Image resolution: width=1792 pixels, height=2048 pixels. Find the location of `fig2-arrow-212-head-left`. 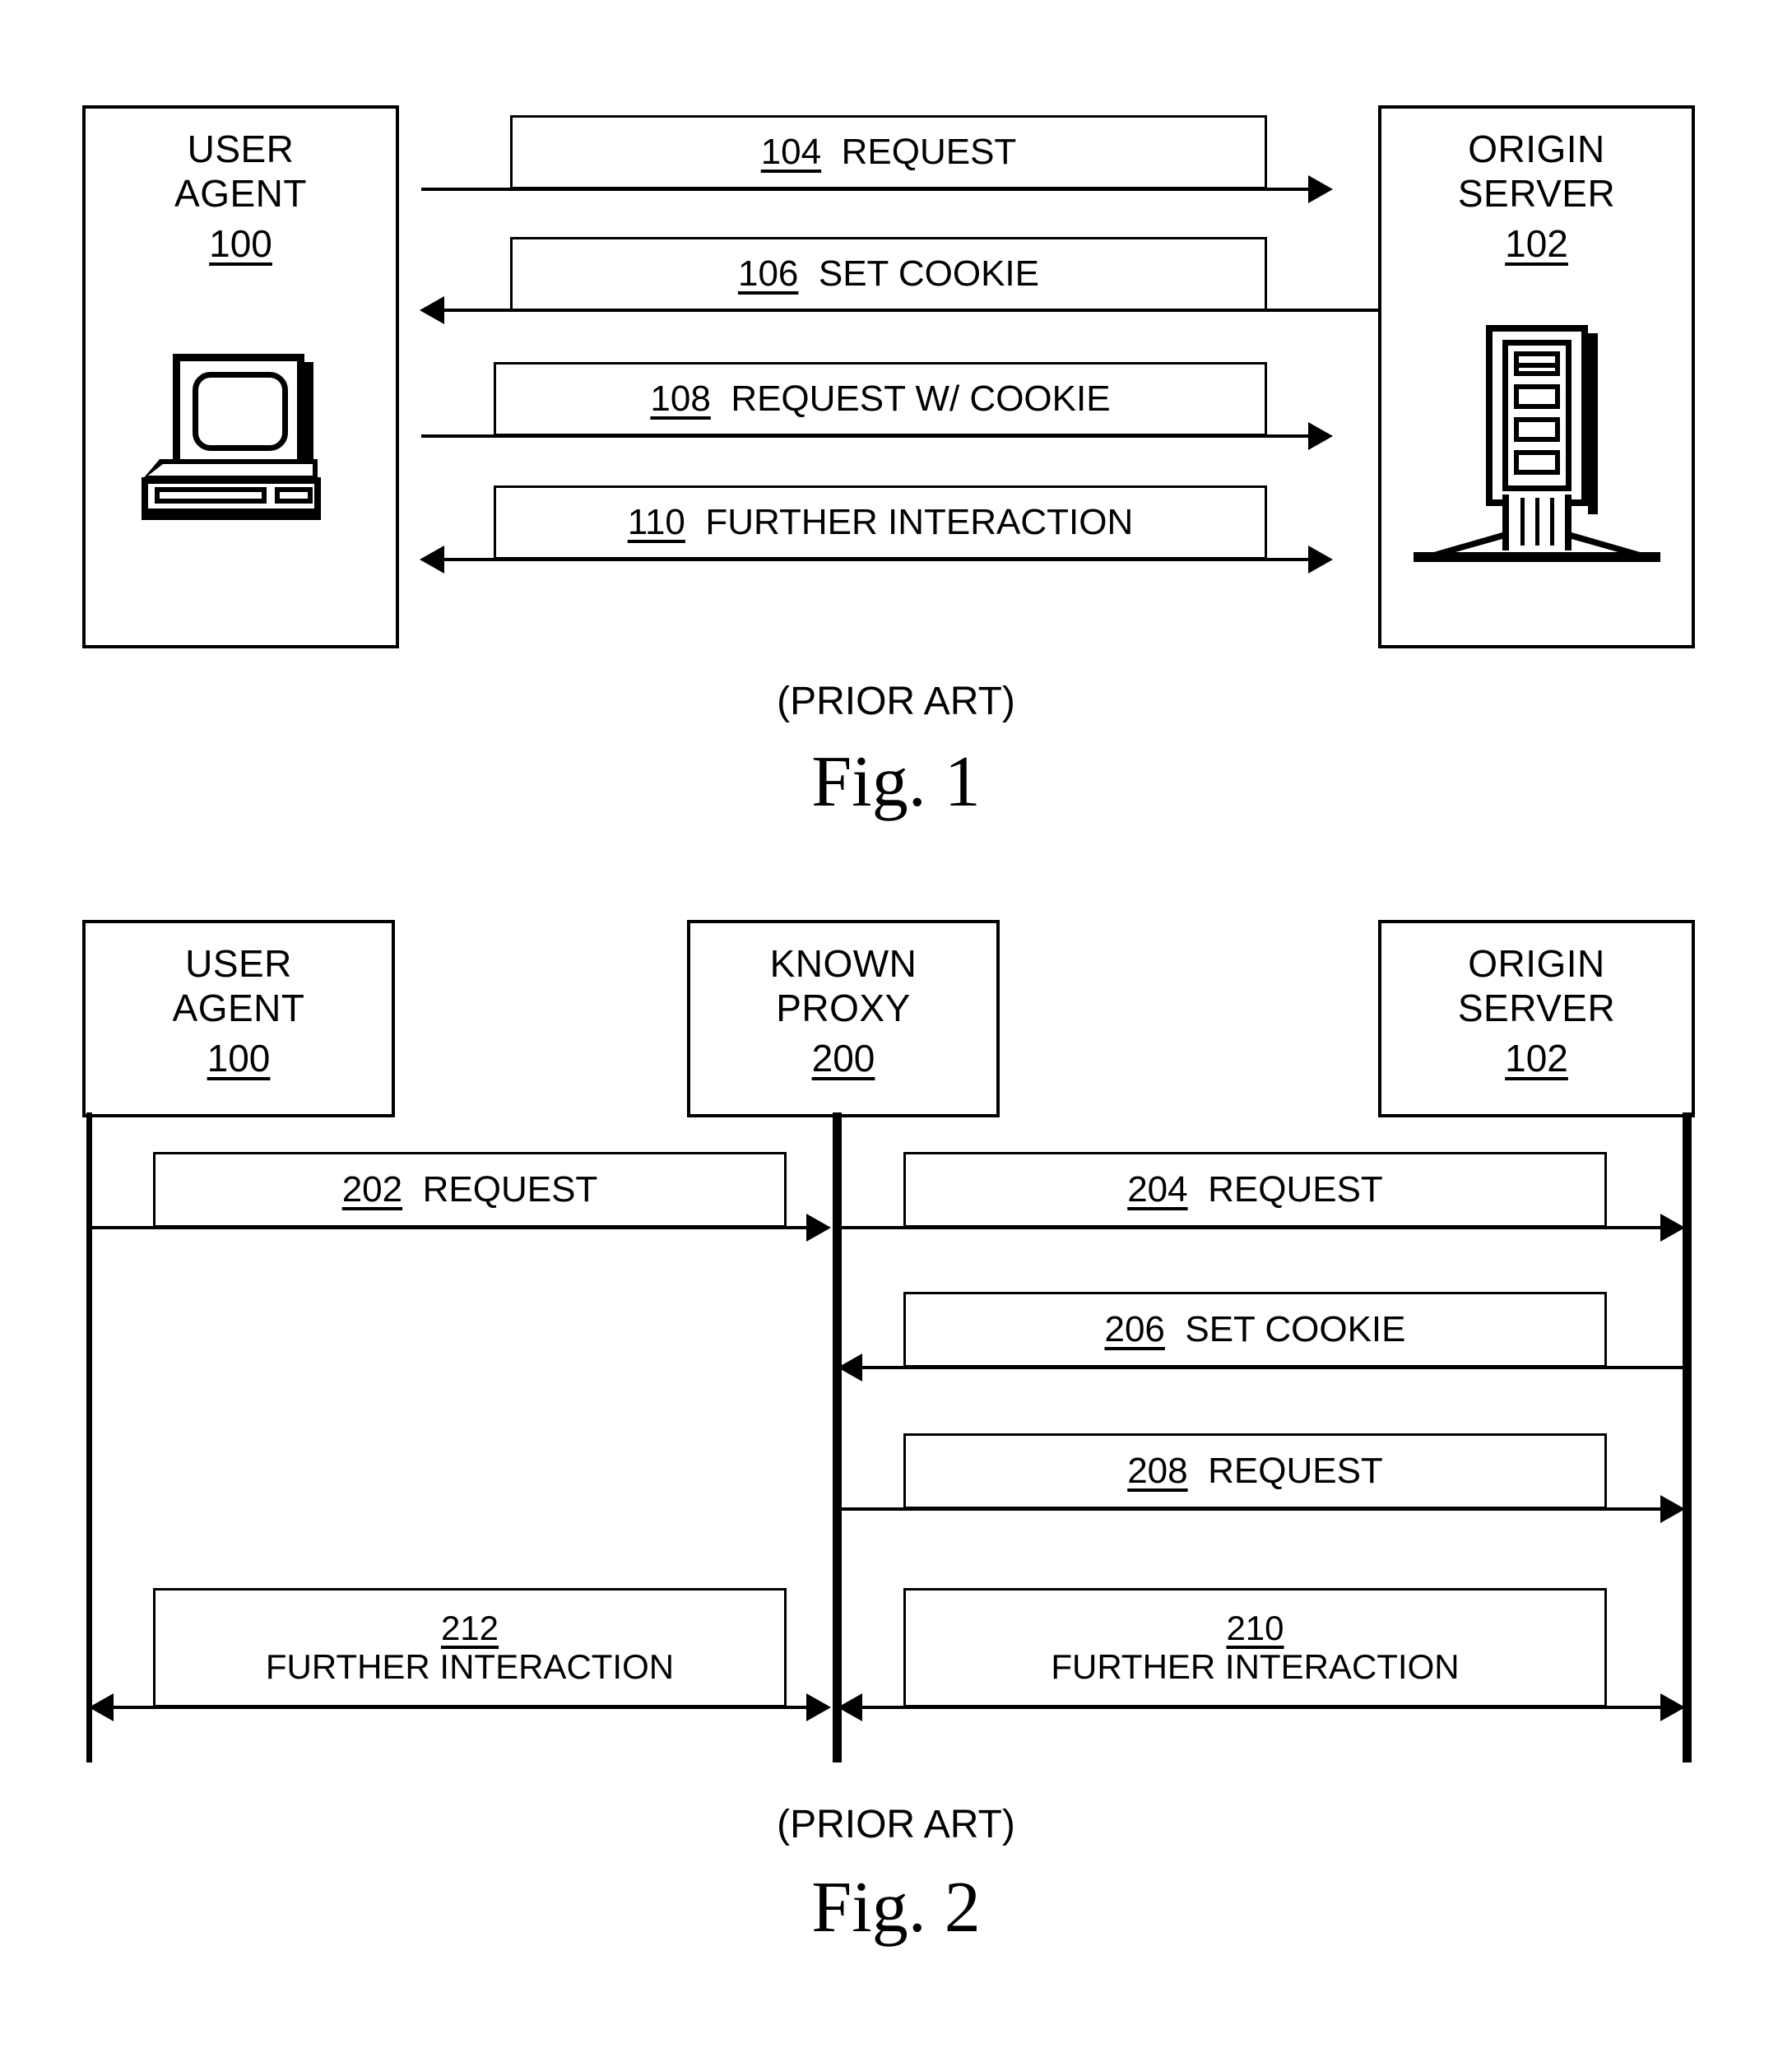

fig2-arrow-212-head-left is located at coordinates (101, 1707).